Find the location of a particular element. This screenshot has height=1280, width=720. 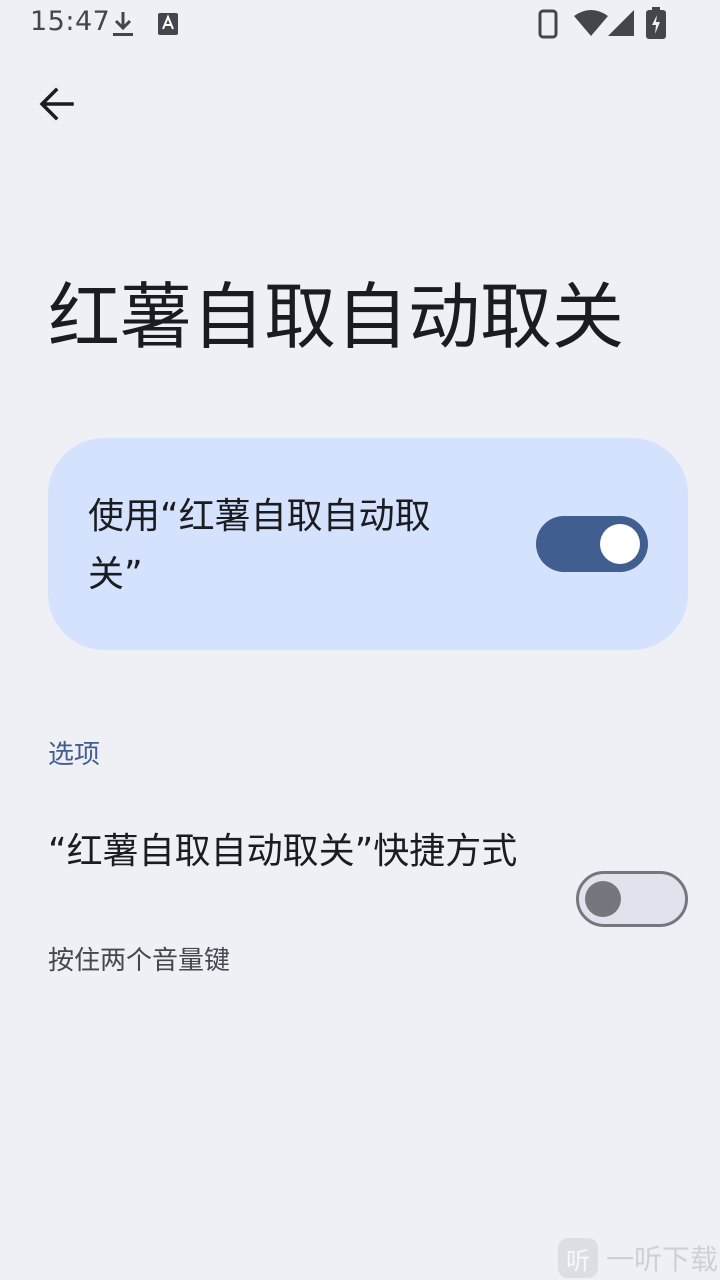

battery-charging-icon is located at coordinates (656, 23).